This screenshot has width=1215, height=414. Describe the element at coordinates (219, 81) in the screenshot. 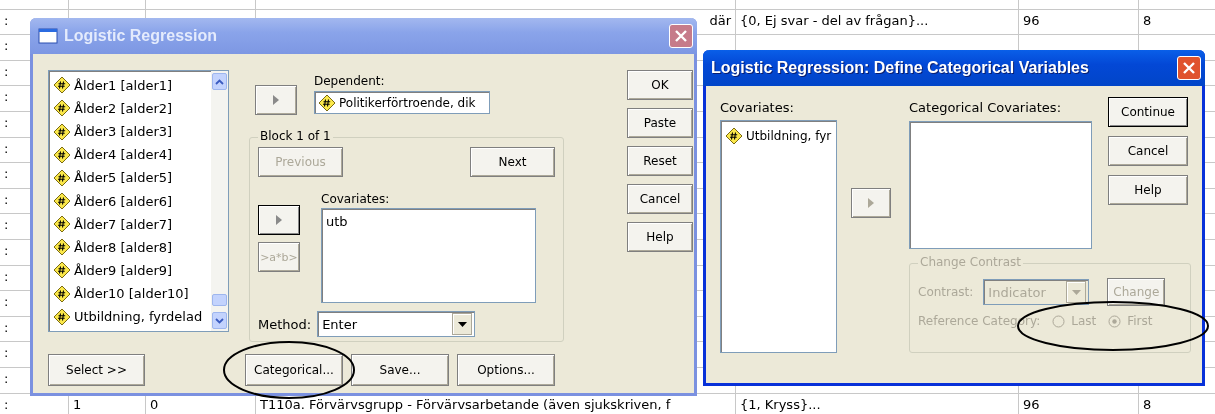

I see `up-chevron-icon` at that location.